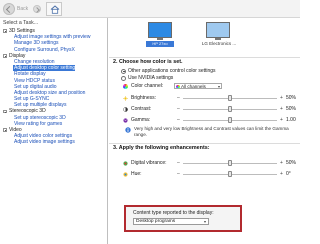  I want to click on digital-vibrance-slider-row: Digital vibrance: – + 50%, so click(212, 163).